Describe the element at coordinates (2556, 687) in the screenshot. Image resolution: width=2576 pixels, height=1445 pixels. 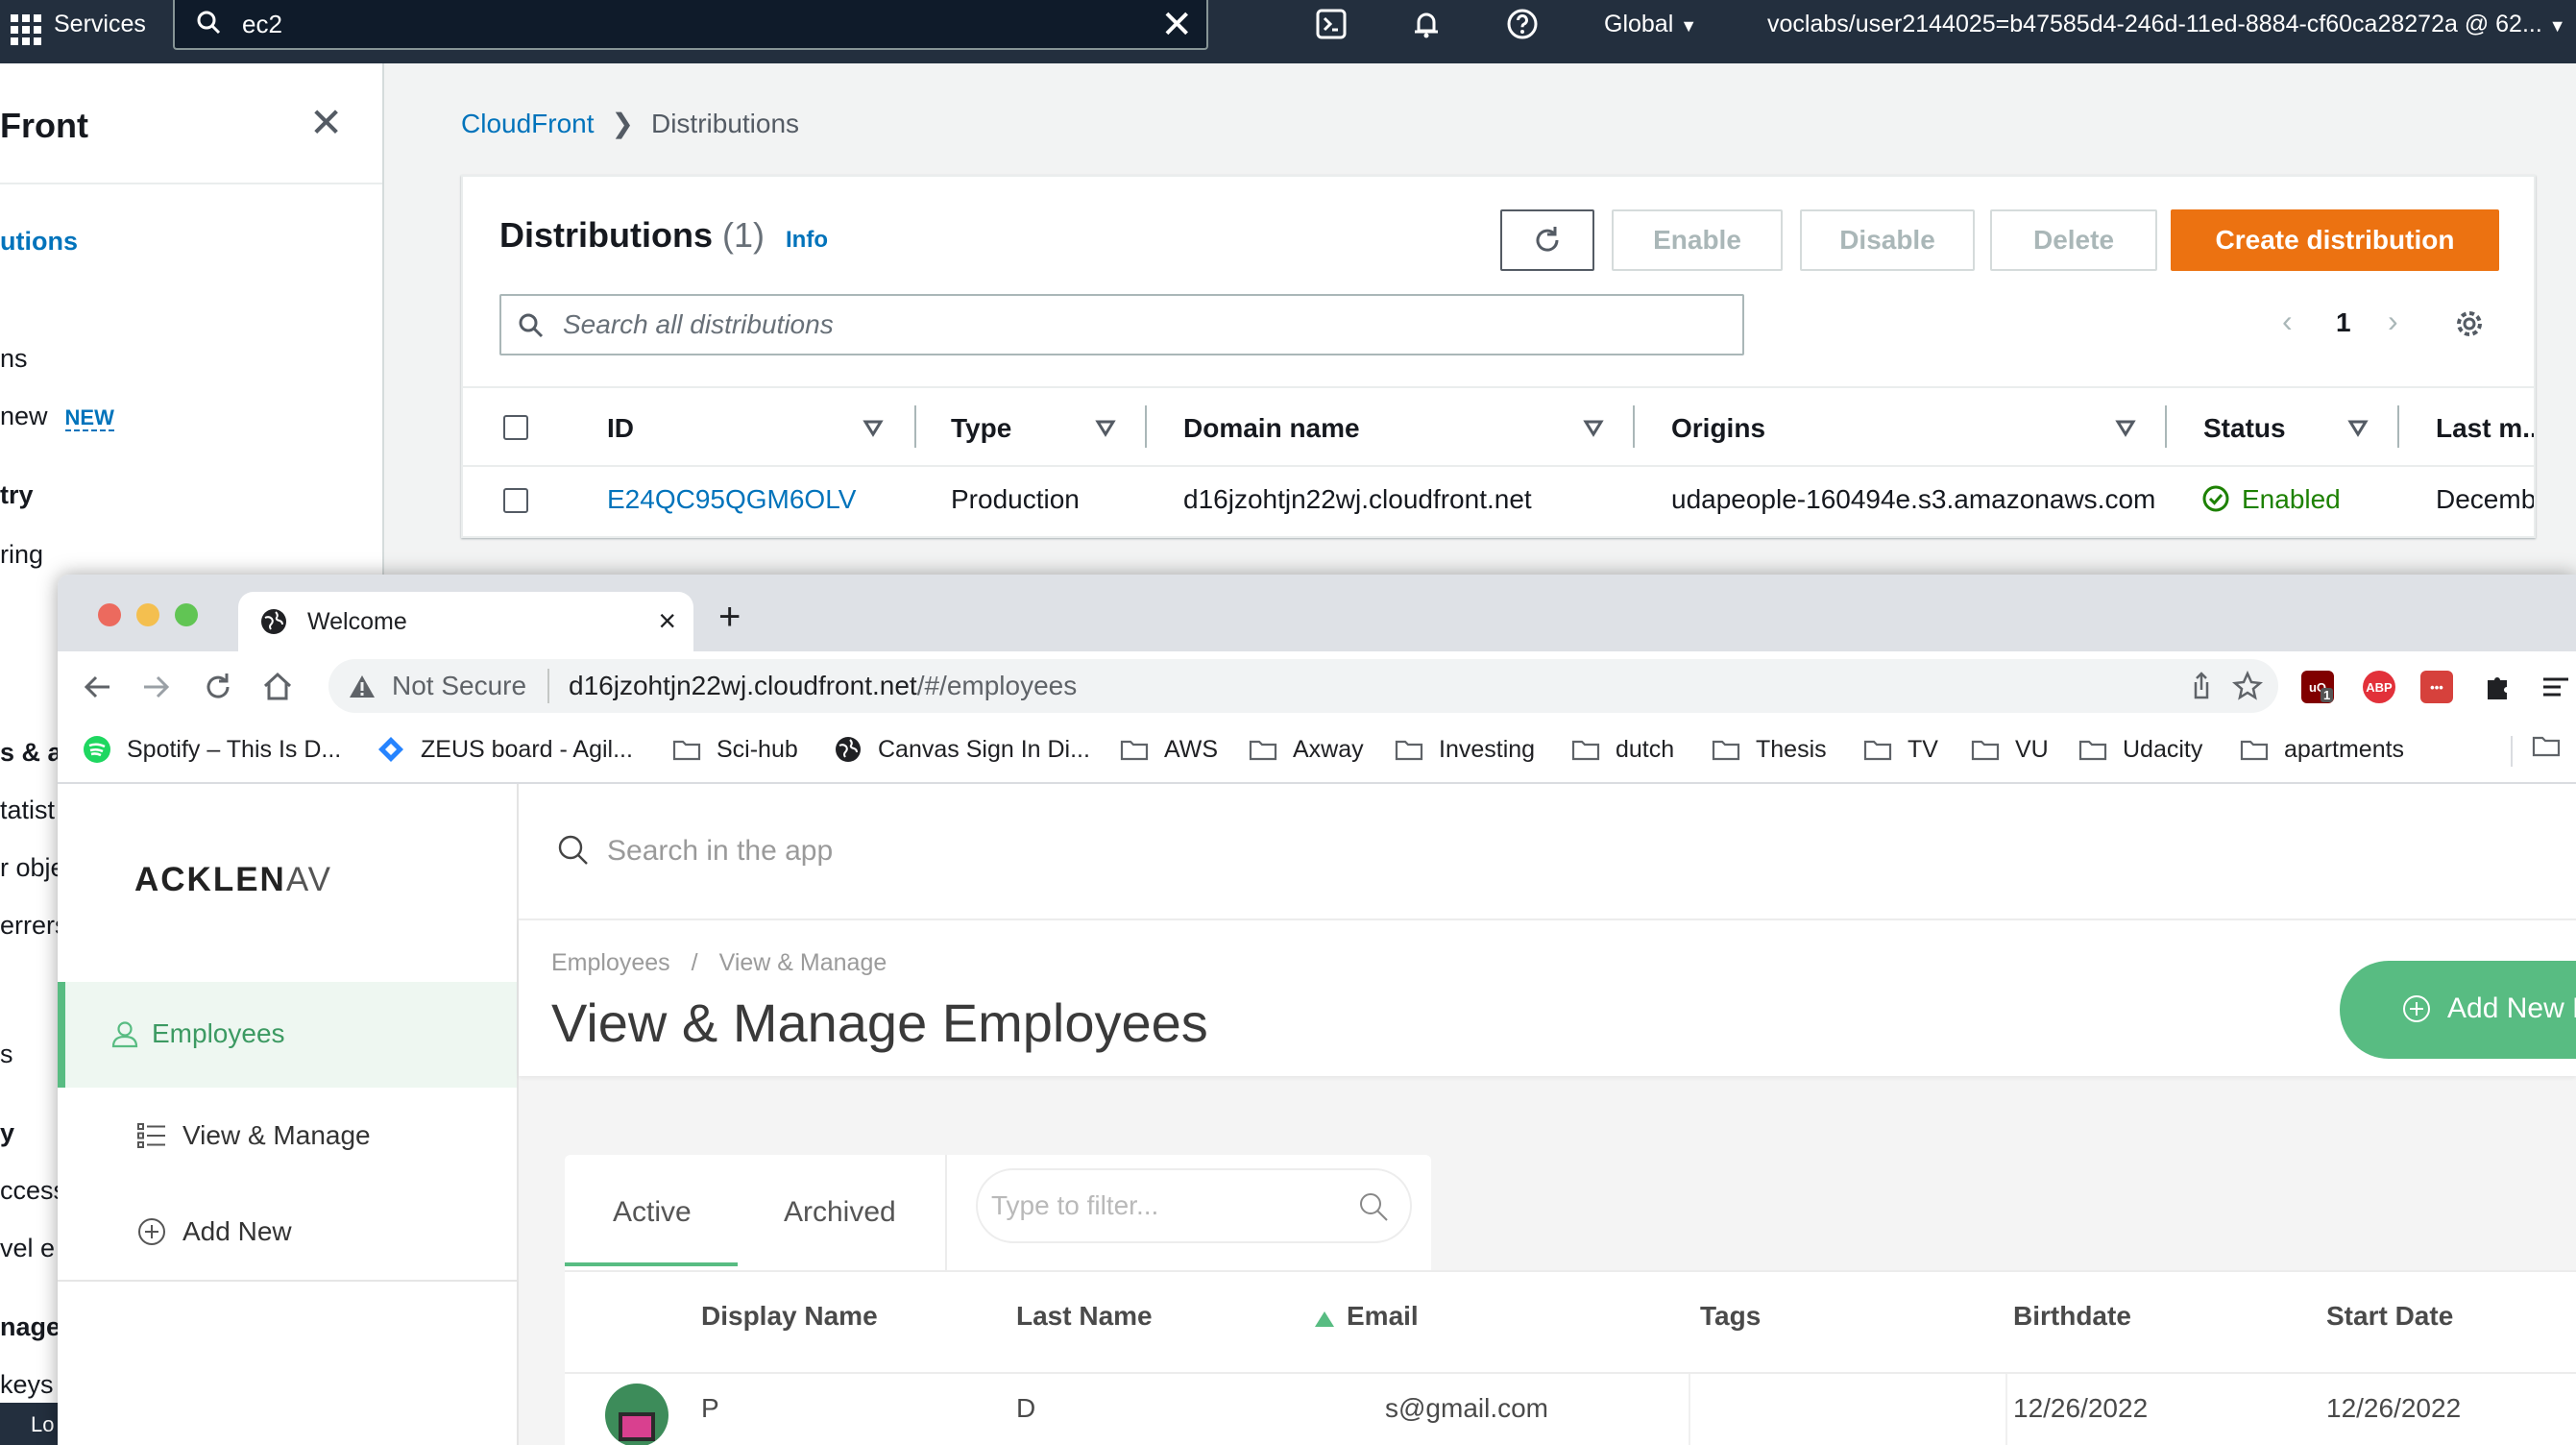
I see `reading-list-icon` at that location.